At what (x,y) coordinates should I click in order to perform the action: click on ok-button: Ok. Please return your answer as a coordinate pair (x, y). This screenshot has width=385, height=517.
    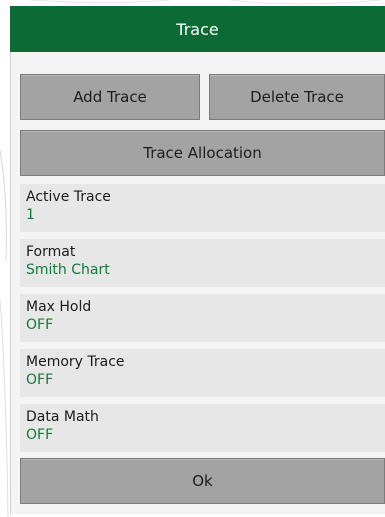
    Looking at the image, I should click on (202, 481).